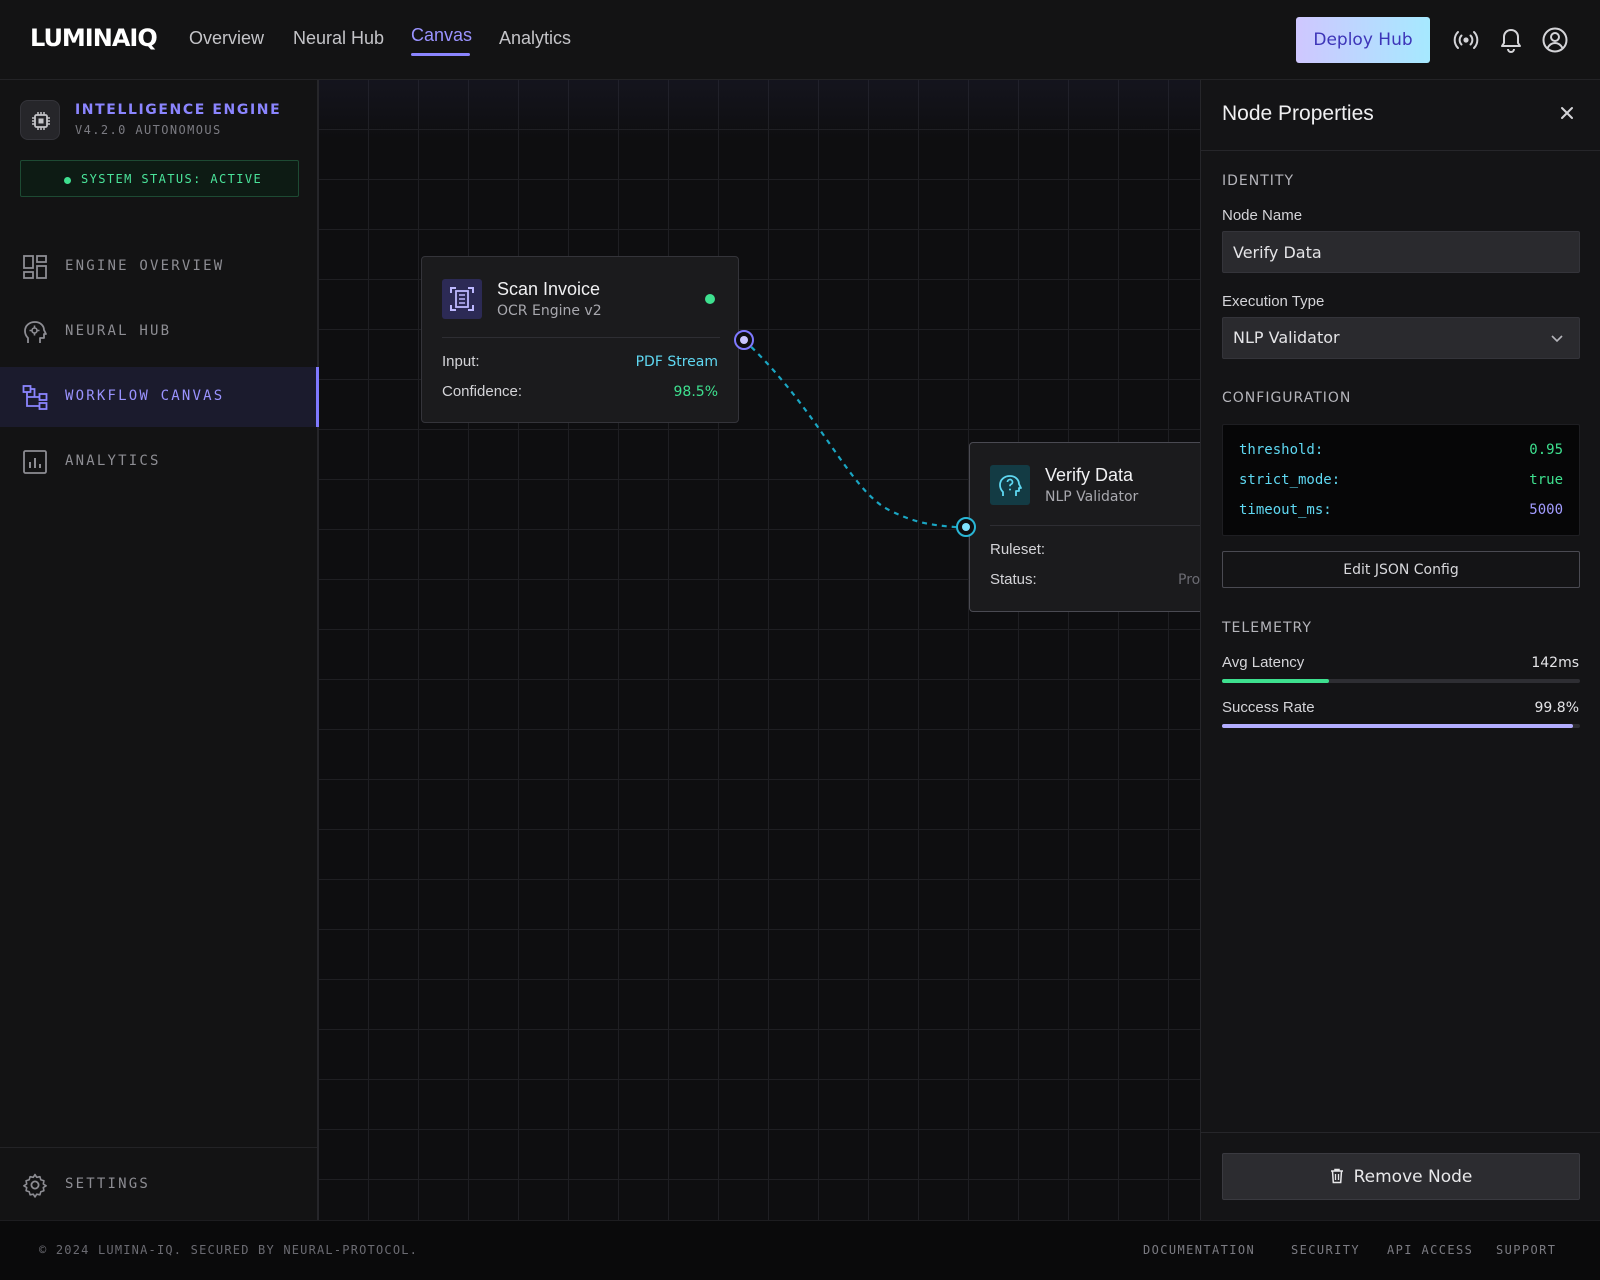 Image resolution: width=1600 pixels, height=1280 pixels. Describe the element at coordinates (226, 38) in the screenshot. I see `nav-overview: Overview` at that location.